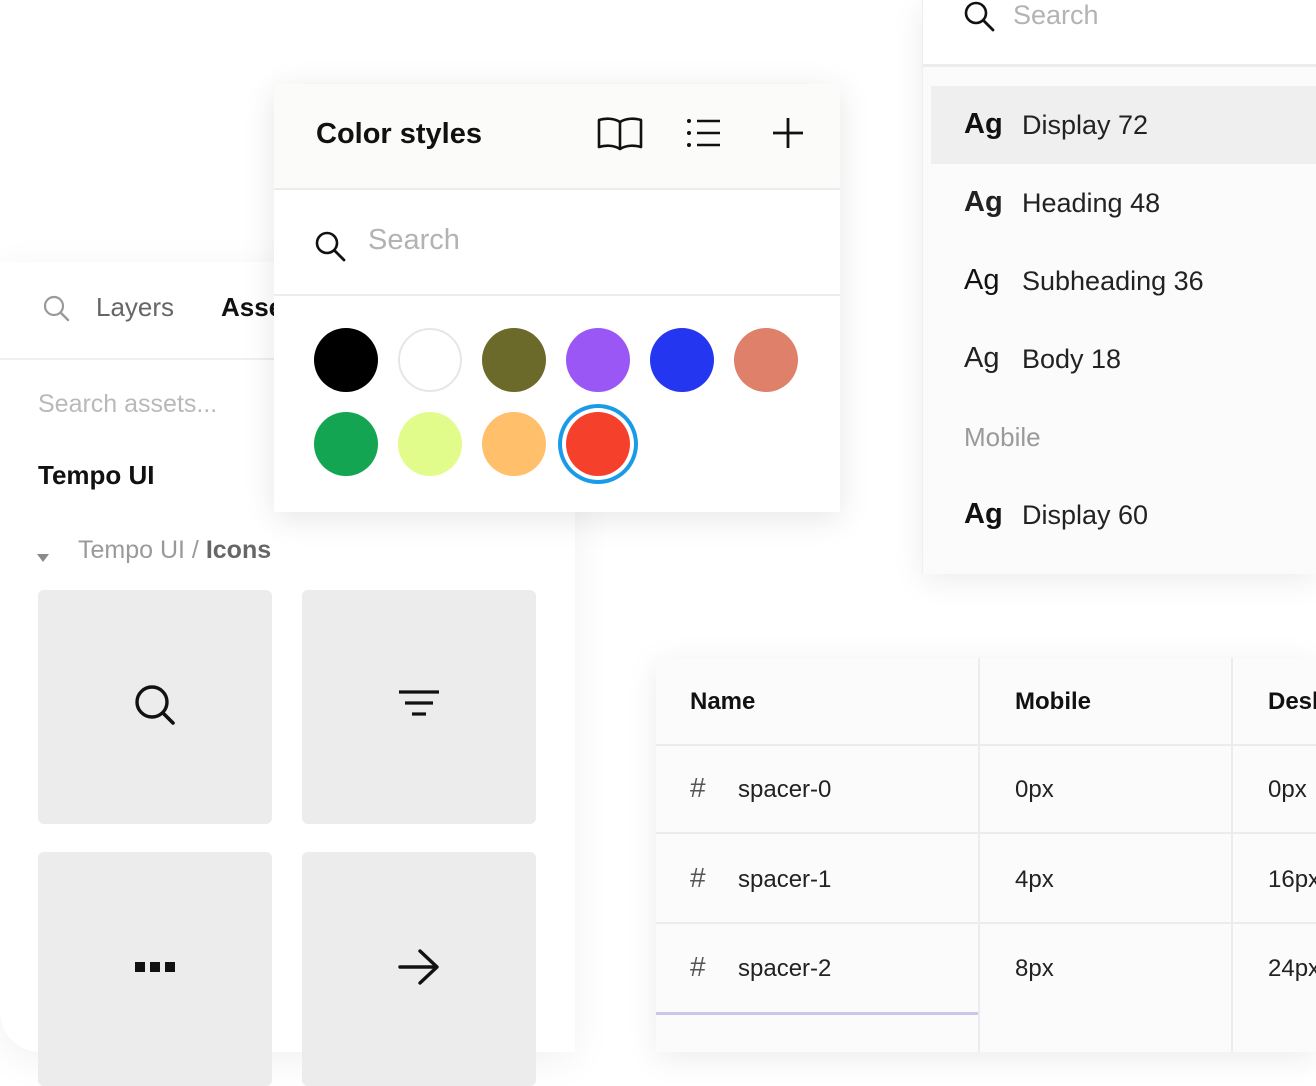 This screenshot has width=1316, height=1086. Describe the element at coordinates (135, 307) in the screenshot. I see `tab-layers: Layers` at that location.